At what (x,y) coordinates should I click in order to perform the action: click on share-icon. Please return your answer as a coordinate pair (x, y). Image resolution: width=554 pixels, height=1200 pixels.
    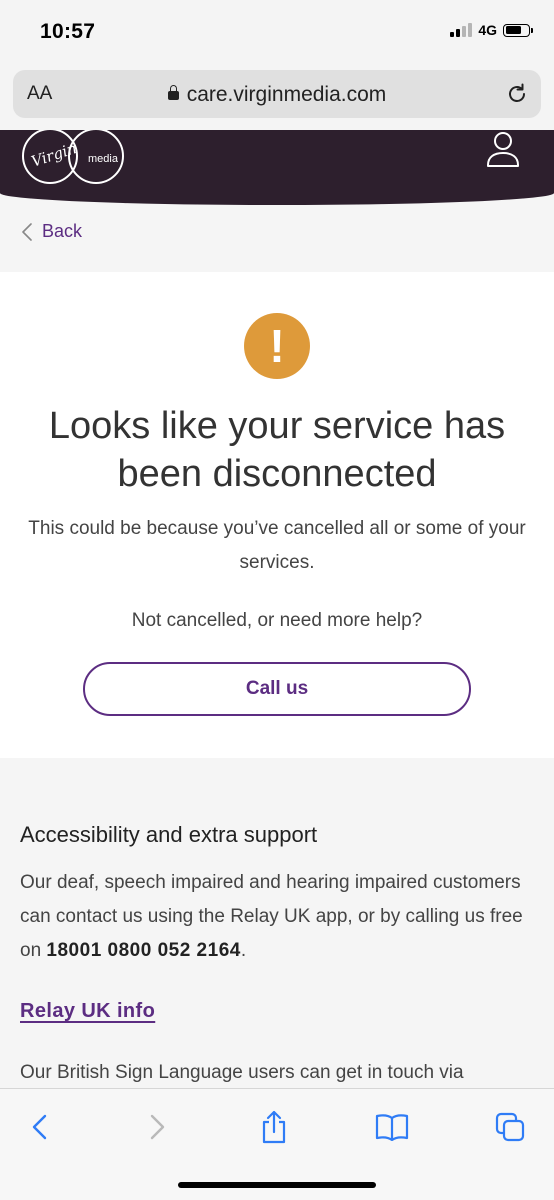
    Looking at the image, I should click on (274, 1127).